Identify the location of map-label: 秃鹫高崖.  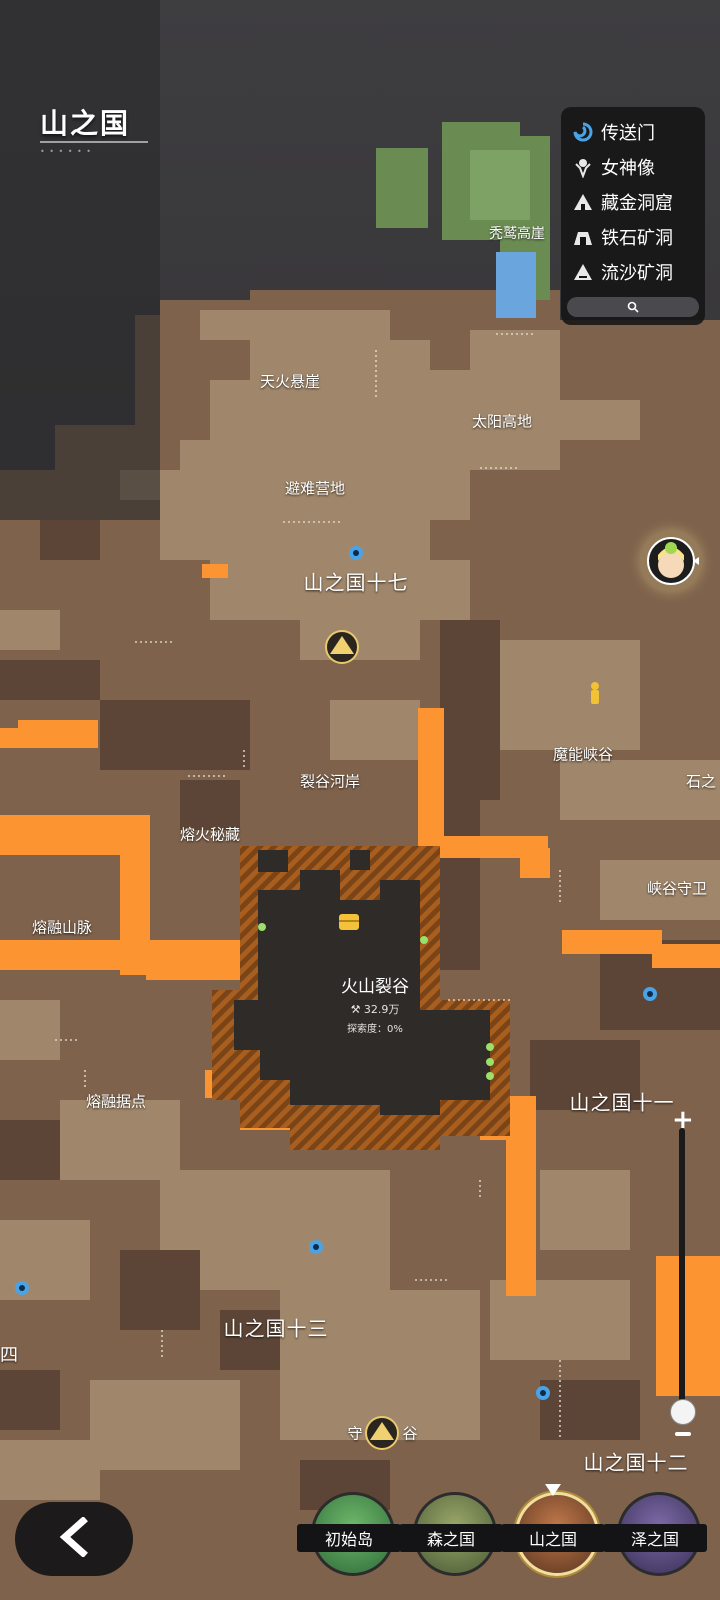
(517, 234).